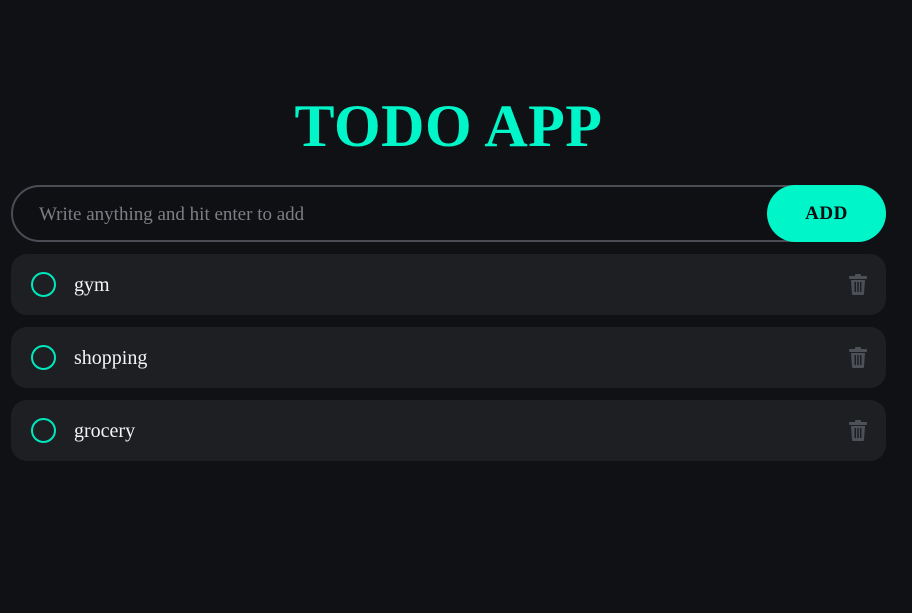 The width and height of the screenshot is (912, 613). Describe the element at coordinates (389, 214) in the screenshot. I see `todo-input` at that location.